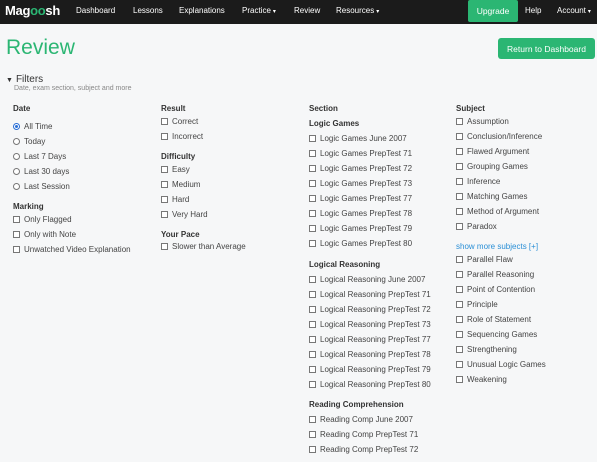 Image resolution: width=597 pixels, height=462 pixels. I want to click on date-option-last-30-days: Last 30 days, so click(41, 171).